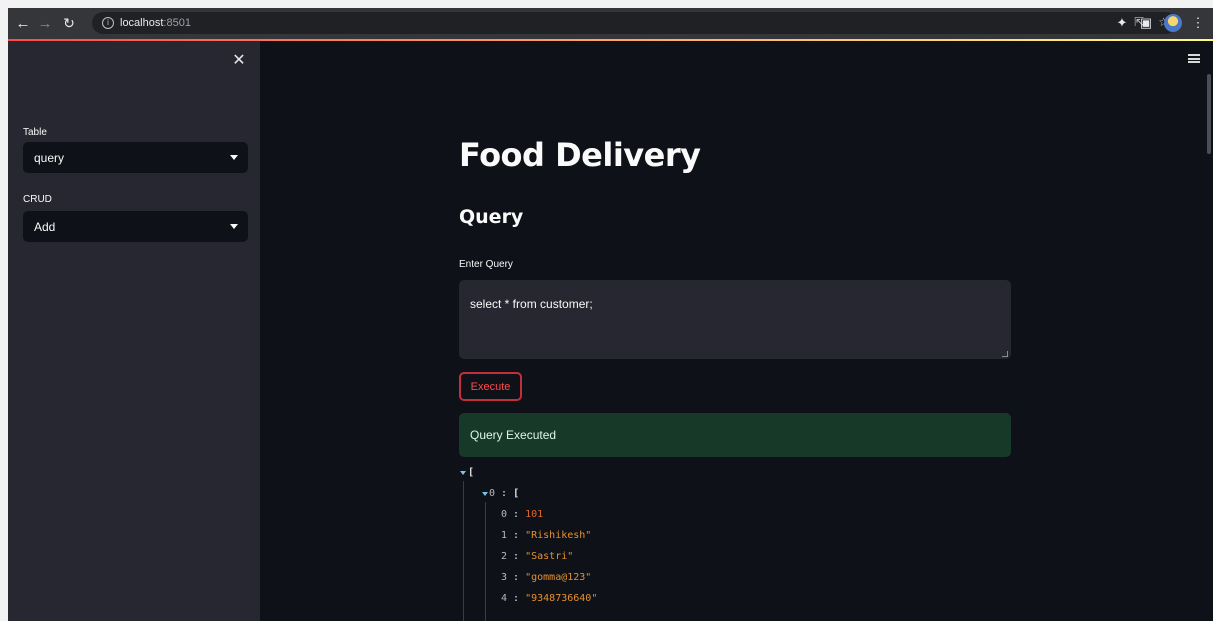  I want to click on json-value: "Sastri", so click(549, 556).